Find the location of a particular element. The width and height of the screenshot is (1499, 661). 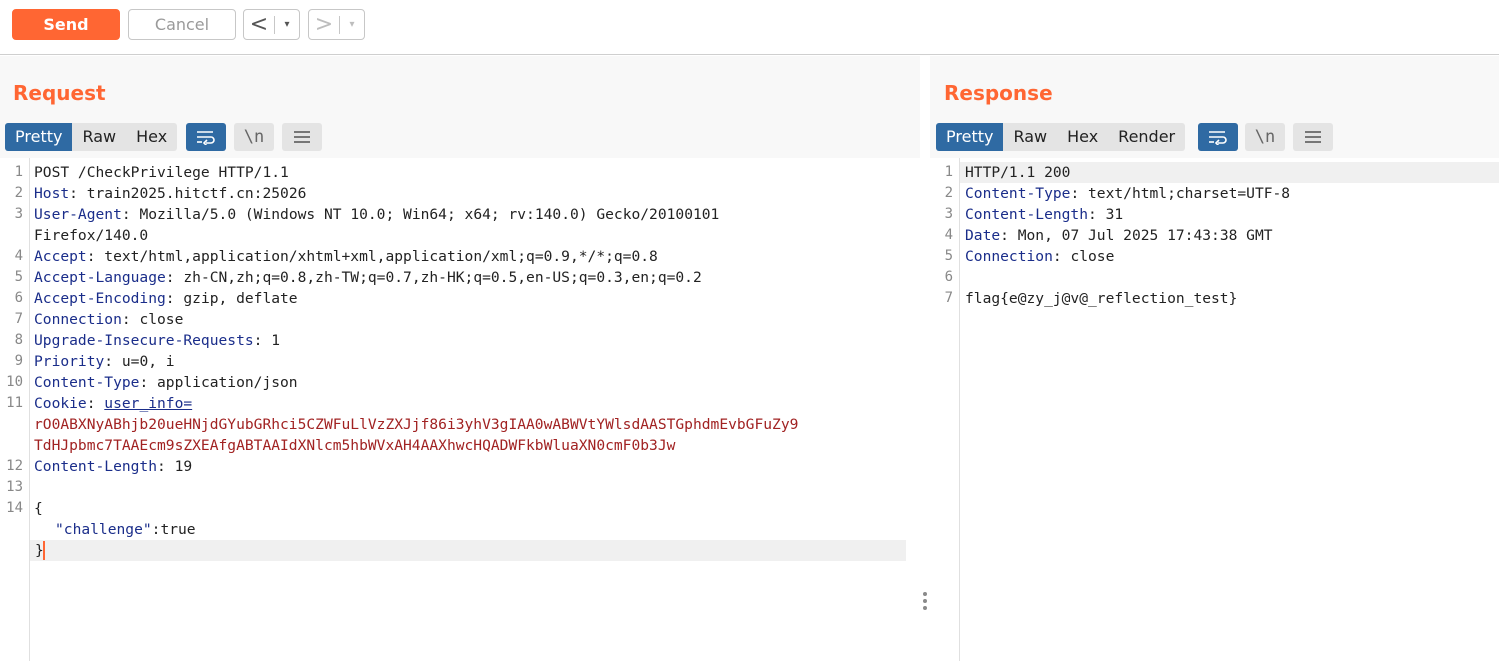

code-line: } is located at coordinates (460, 550).